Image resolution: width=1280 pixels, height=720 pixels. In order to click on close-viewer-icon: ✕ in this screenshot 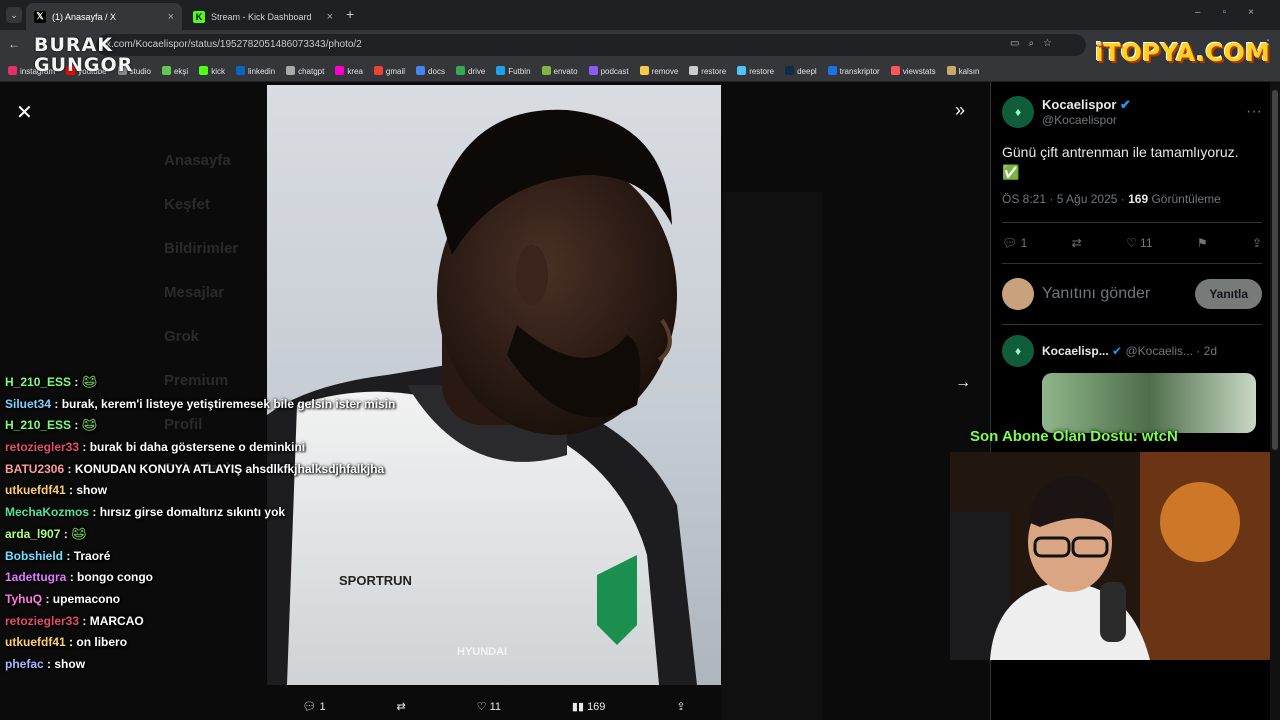, I will do `click(24, 112)`.